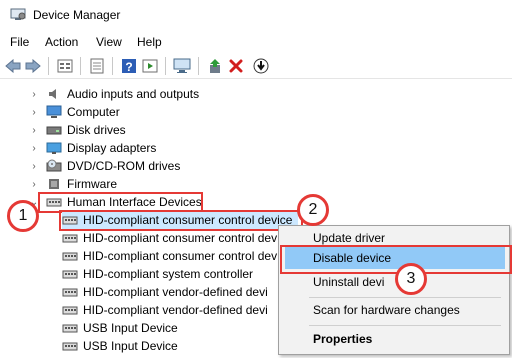 The image size is (512, 358). What do you see at coordinates (395, 310) in the screenshot?
I see `context-menu-scan-hardware: Scan for hardware changes` at bounding box center [395, 310].